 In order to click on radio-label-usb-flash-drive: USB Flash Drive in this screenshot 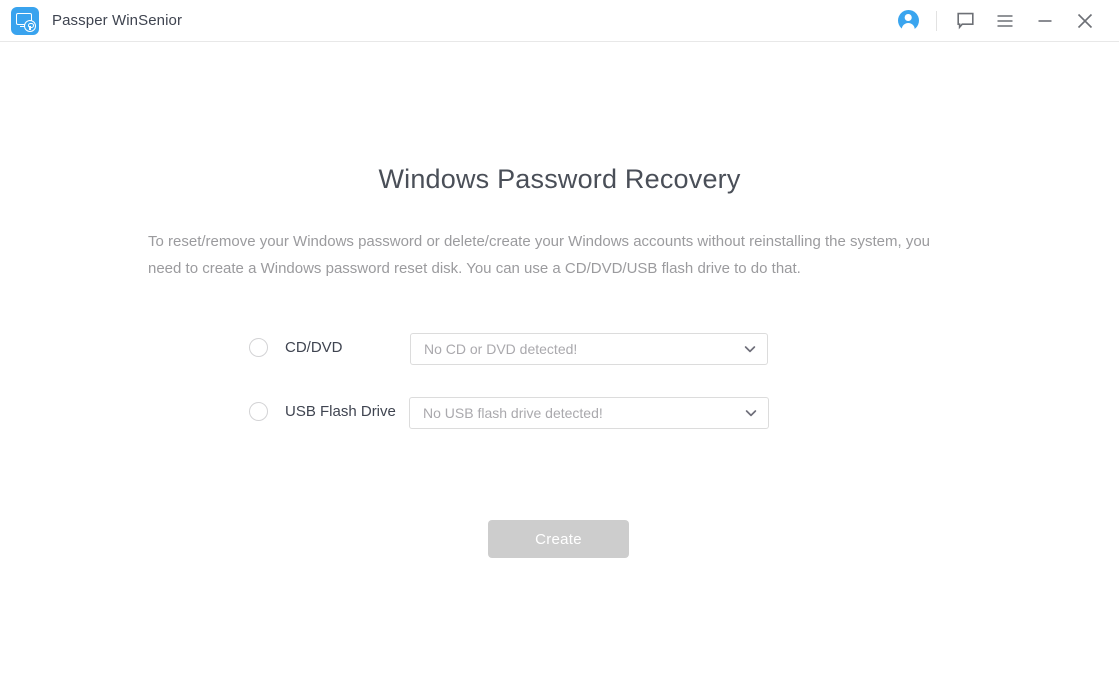, I will do `click(340, 411)`.